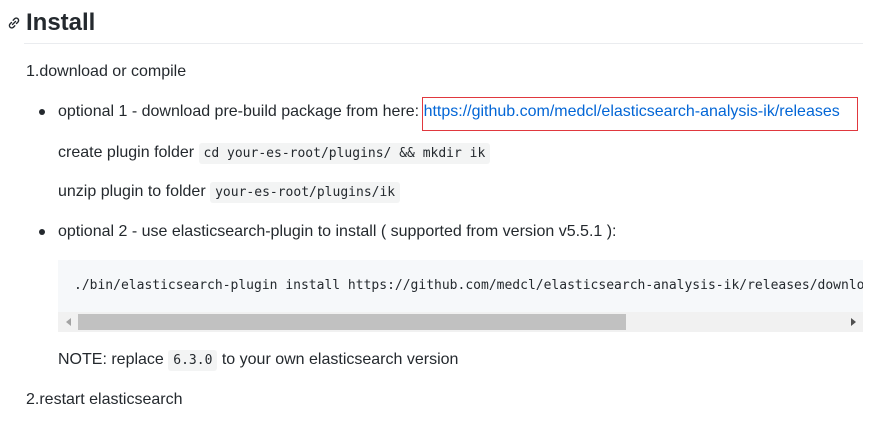 The width and height of the screenshot is (885, 430). Describe the element at coordinates (126, 152) in the screenshot. I see `create-folder-label: create plugin folder` at that location.